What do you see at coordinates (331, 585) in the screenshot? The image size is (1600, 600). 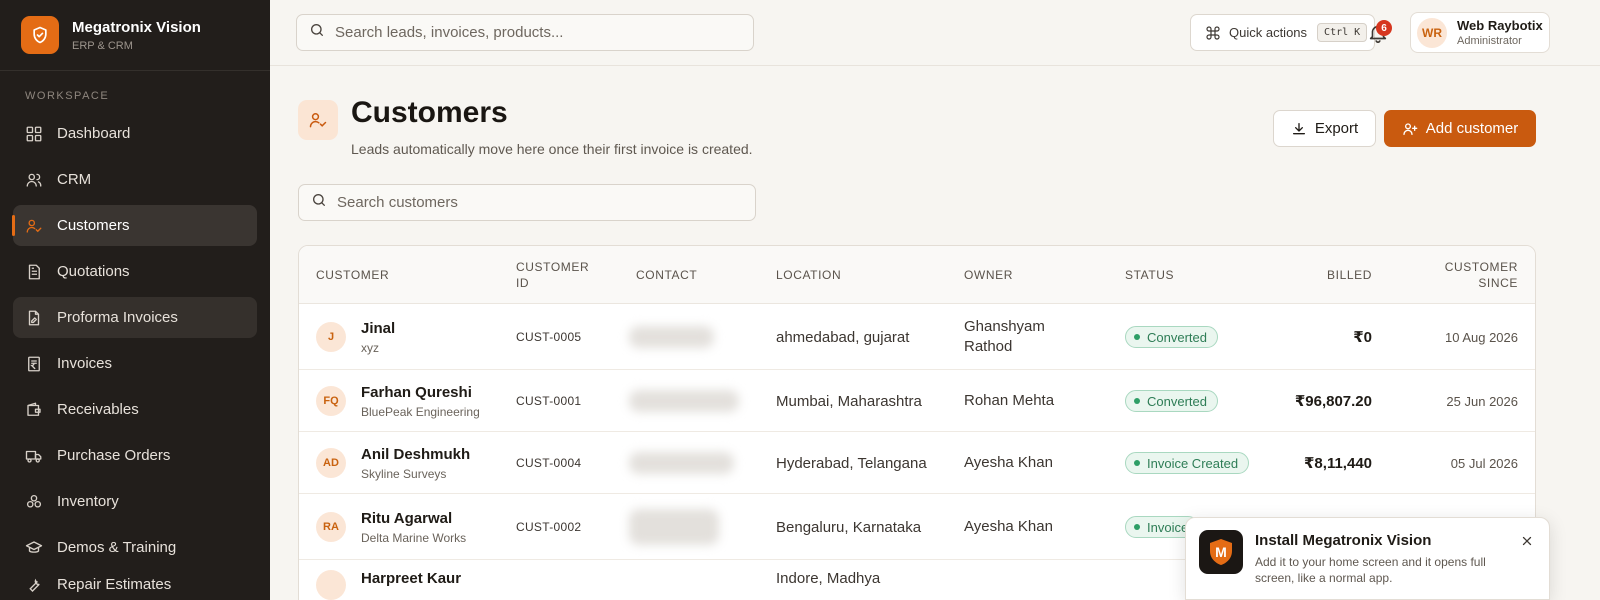 I see `customer-avatar` at bounding box center [331, 585].